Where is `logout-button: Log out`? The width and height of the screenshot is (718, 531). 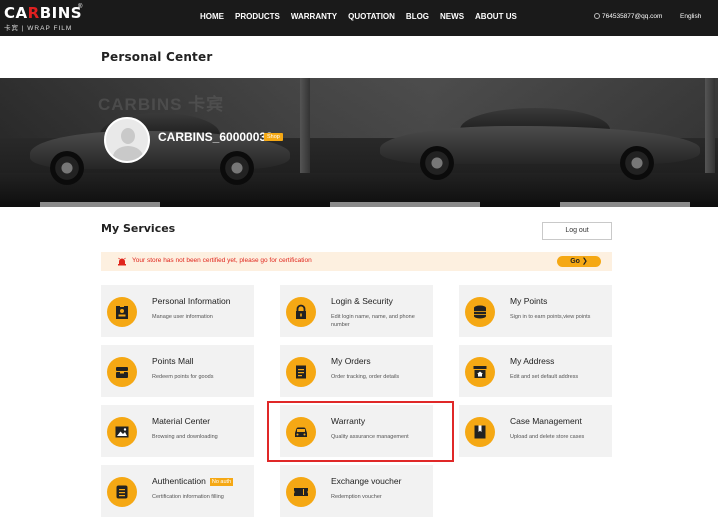
logout-button: Log out is located at coordinates (577, 231).